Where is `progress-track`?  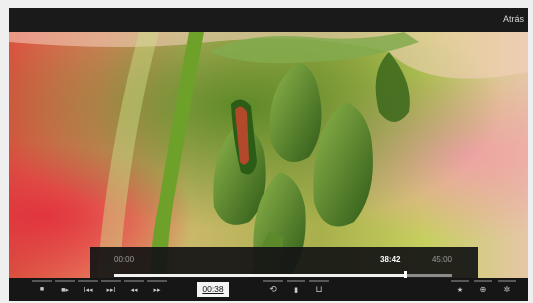
progress-track is located at coordinates (283, 274).